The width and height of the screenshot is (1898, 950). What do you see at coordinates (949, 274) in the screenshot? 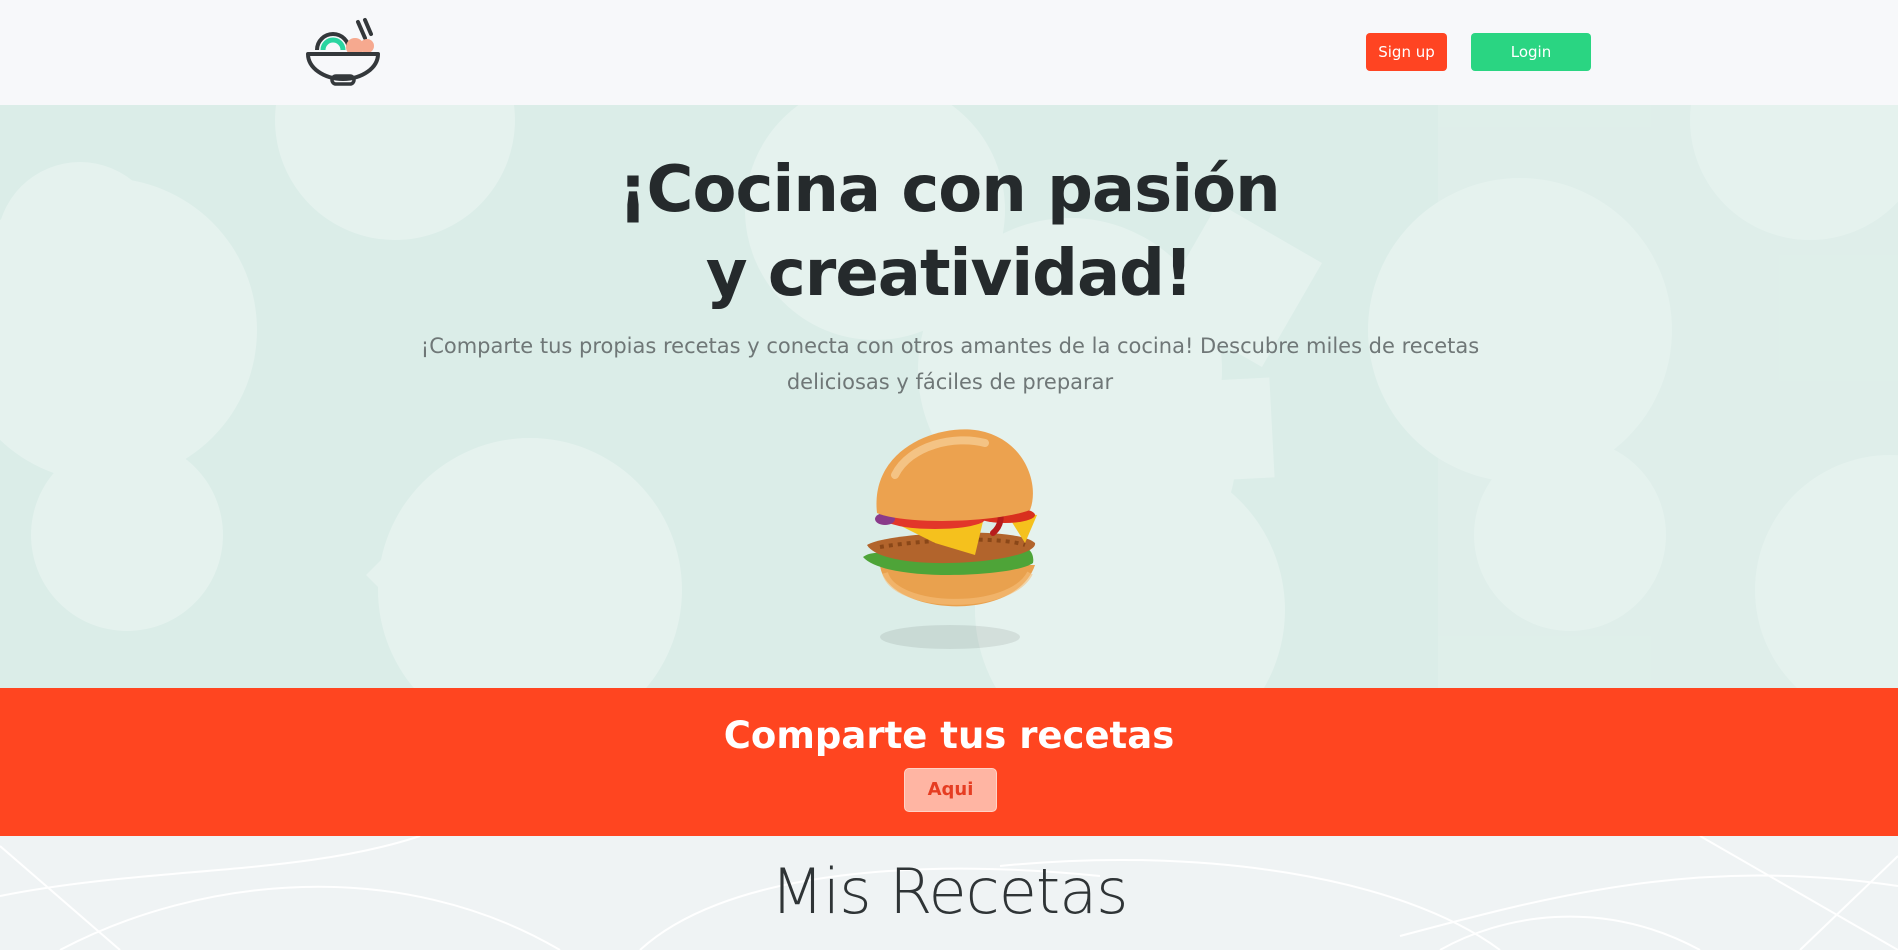
I see `hero-title-line-2: y creatividad!` at bounding box center [949, 274].